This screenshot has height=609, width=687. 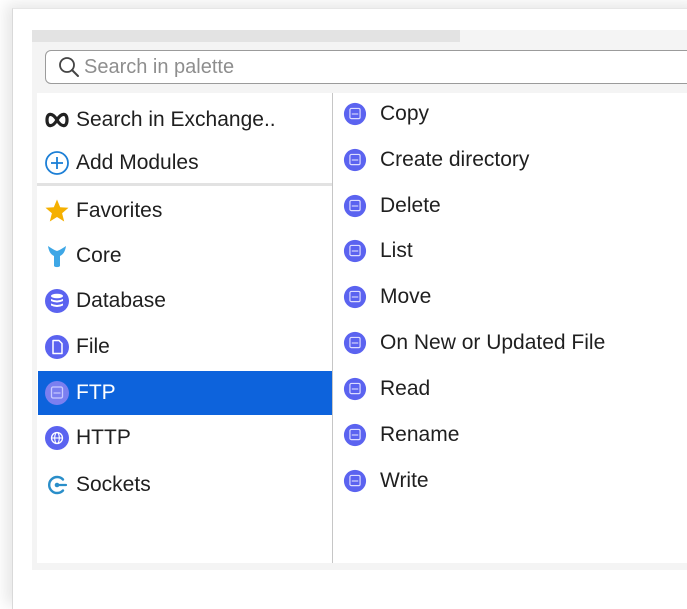 What do you see at coordinates (184, 485) in the screenshot?
I see `module-sockets: Sockets` at bounding box center [184, 485].